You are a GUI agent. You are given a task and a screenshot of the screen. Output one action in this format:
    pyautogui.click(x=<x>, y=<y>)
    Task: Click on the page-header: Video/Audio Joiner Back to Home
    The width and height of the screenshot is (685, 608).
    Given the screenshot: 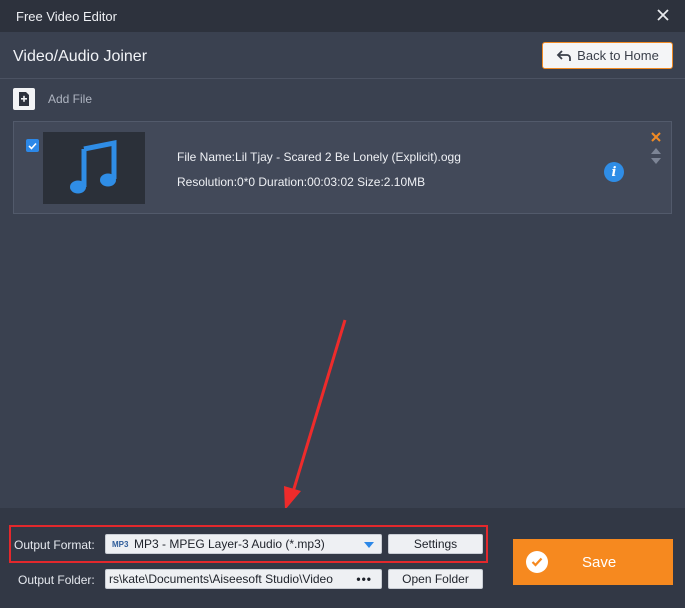 What is the action you would take?
    pyautogui.click(x=342, y=55)
    